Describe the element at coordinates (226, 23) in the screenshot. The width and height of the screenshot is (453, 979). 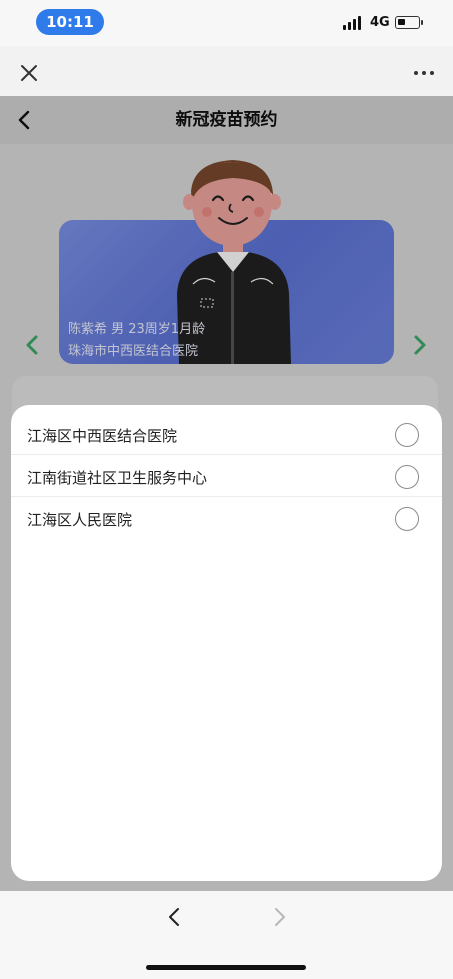
I see `status-bar: 10:11 4G` at that location.